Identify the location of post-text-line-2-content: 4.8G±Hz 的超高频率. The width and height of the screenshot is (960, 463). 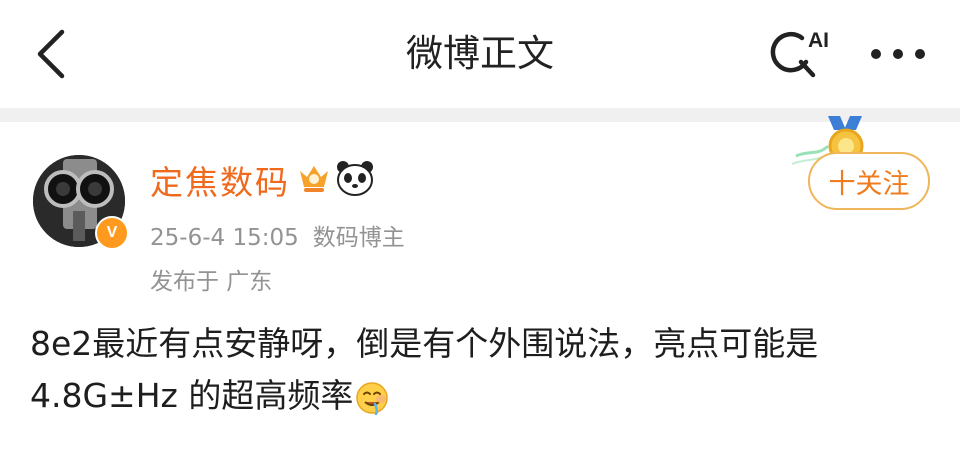
(192, 395).